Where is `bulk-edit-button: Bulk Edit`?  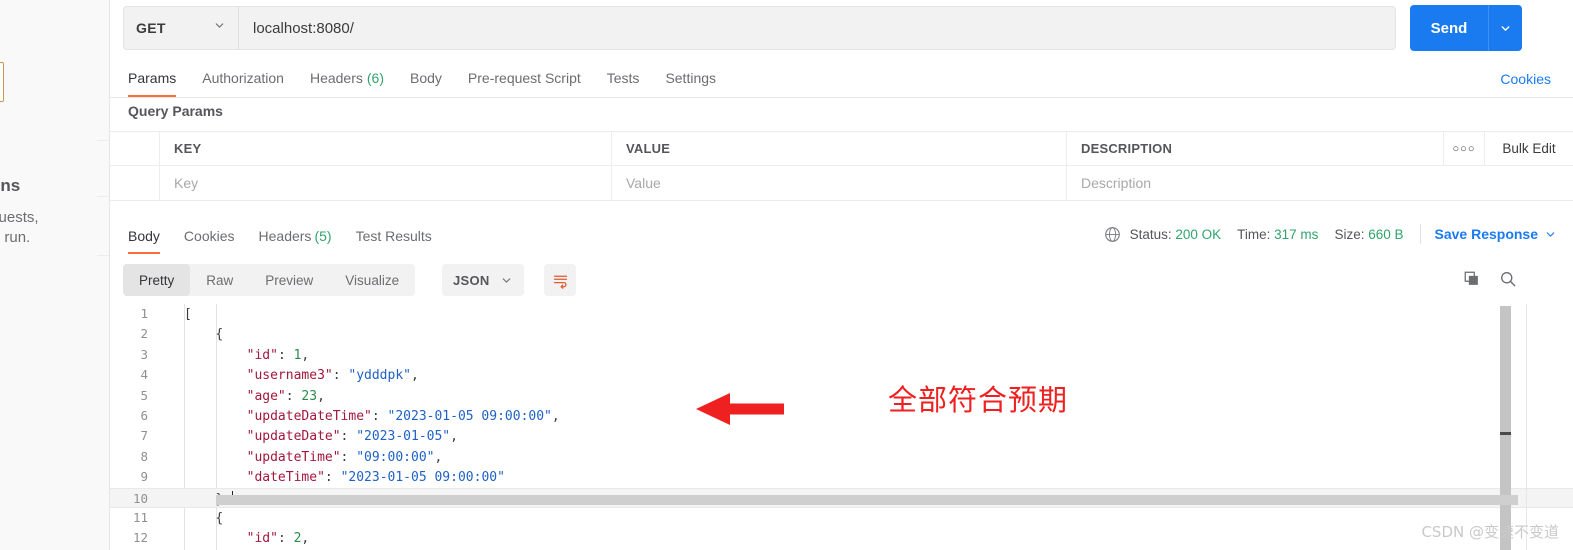
bulk-edit-button: Bulk Edit is located at coordinates (1529, 148).